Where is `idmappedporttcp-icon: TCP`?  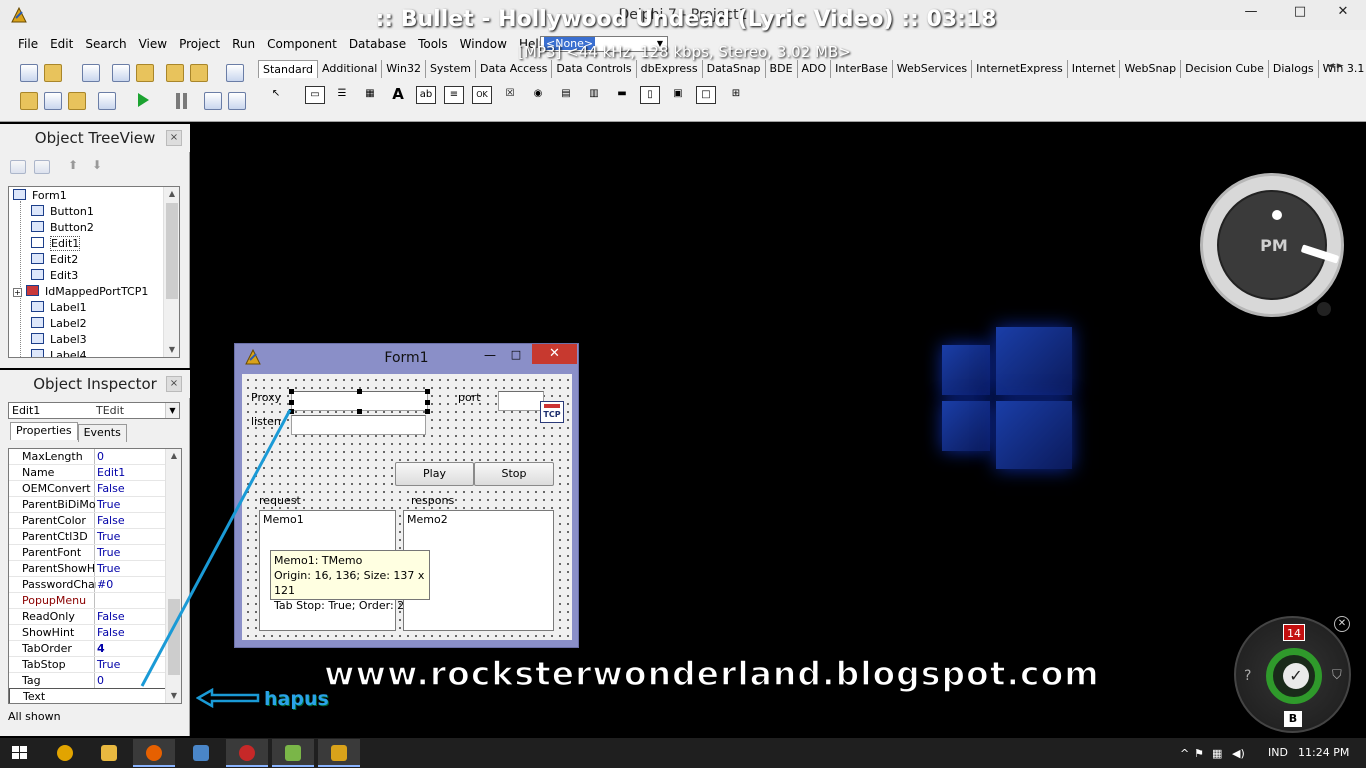
idmappedporttcp-icon: TCP is located at coordinates (552, 412).